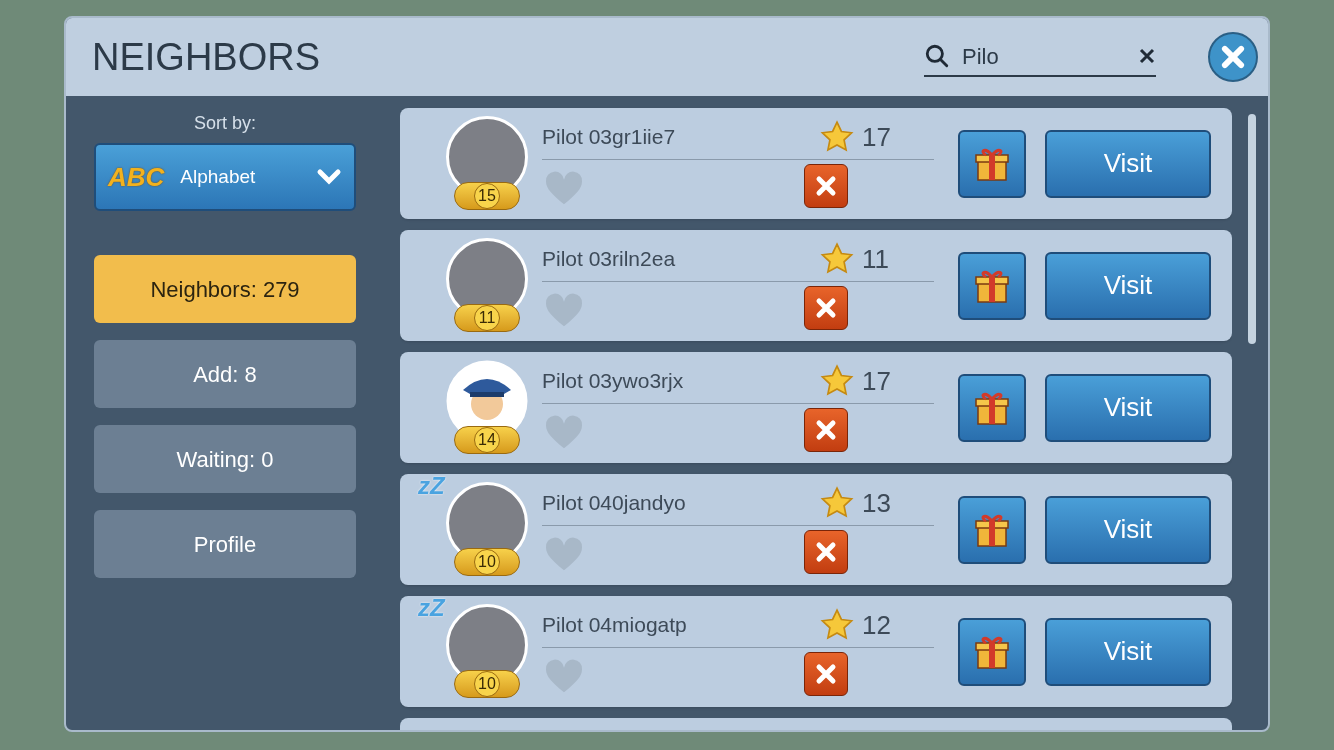 The height and width of the screenshot is (750, 1334). I want to click on close-button, so click(1233, 57).